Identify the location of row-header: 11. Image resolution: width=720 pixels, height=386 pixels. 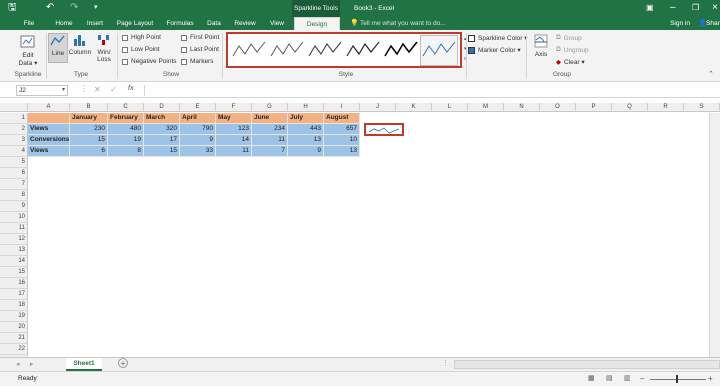
(14, 228).